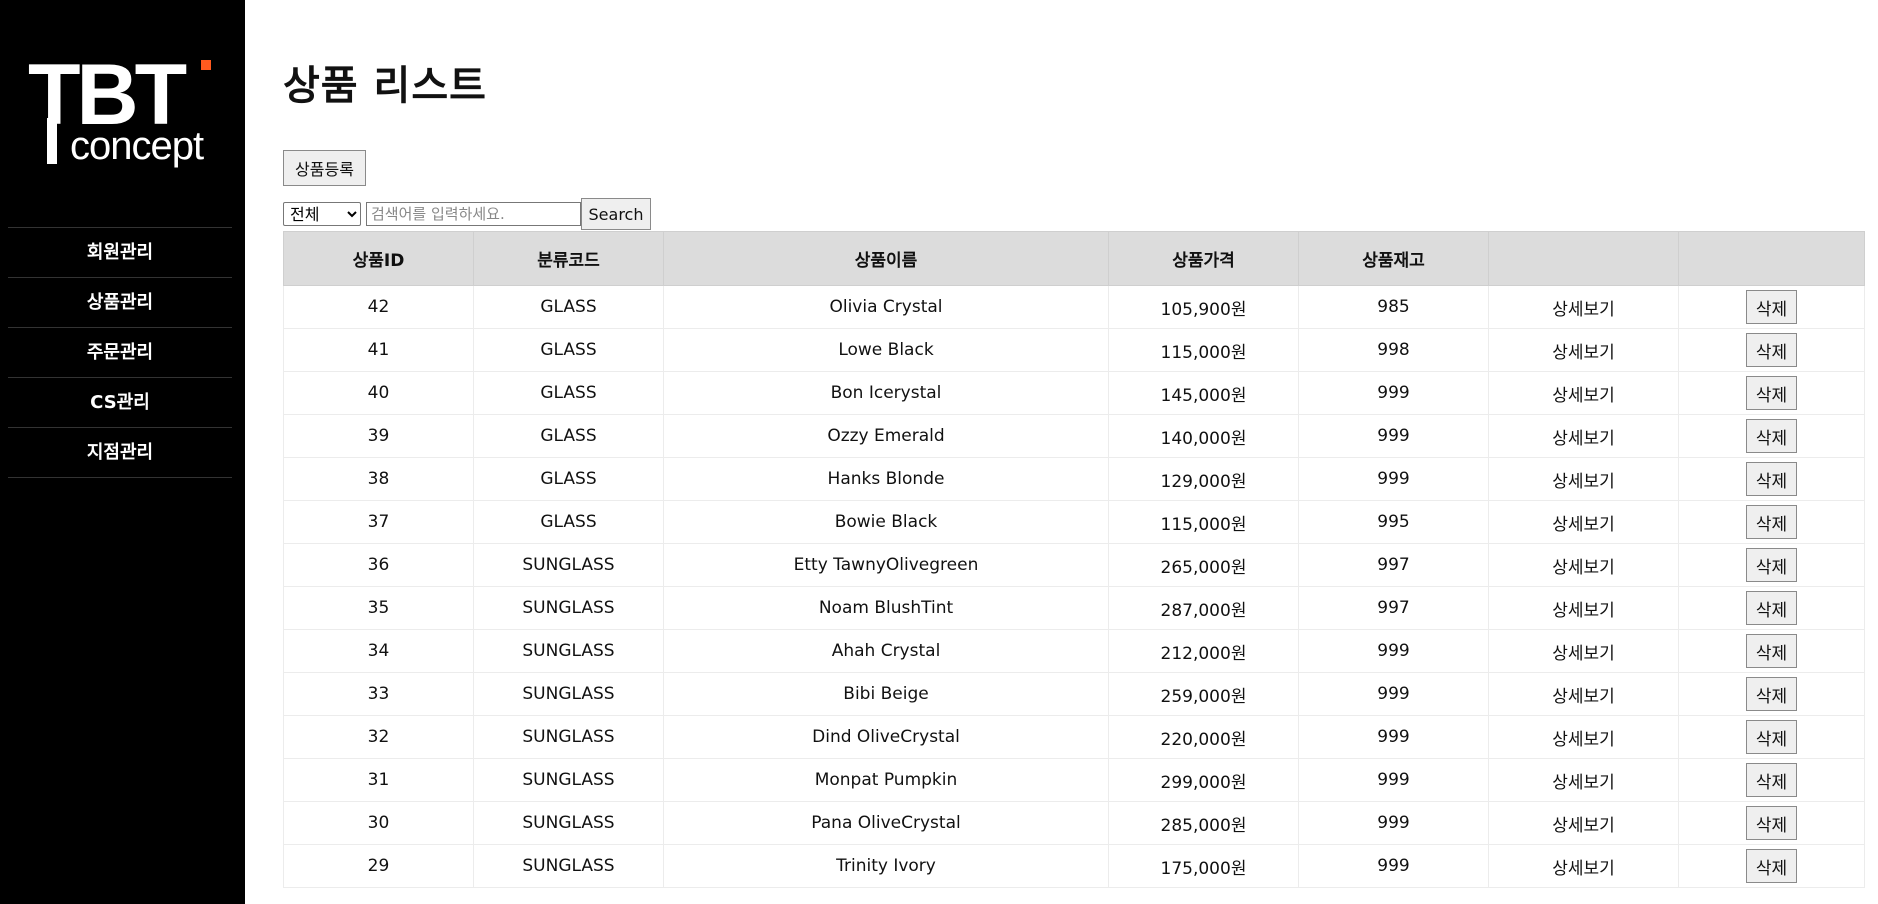 Image resolution: width=1878 pixels, height=904 pixels. I want to click on sidebar-item-products: 상품관리, so click(120, 303).